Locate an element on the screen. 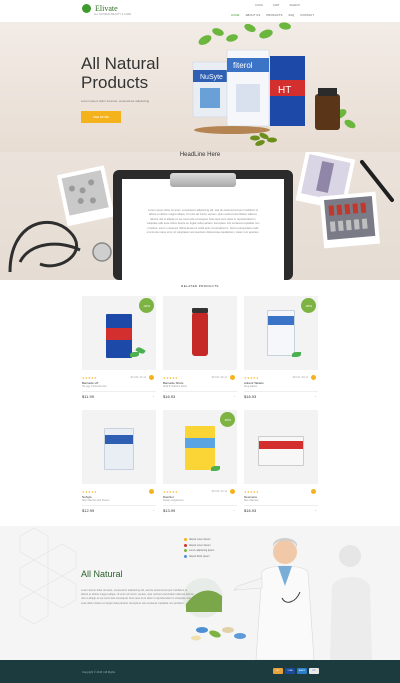  nav-contact: CONTACT is located at coordinates (307, 15).